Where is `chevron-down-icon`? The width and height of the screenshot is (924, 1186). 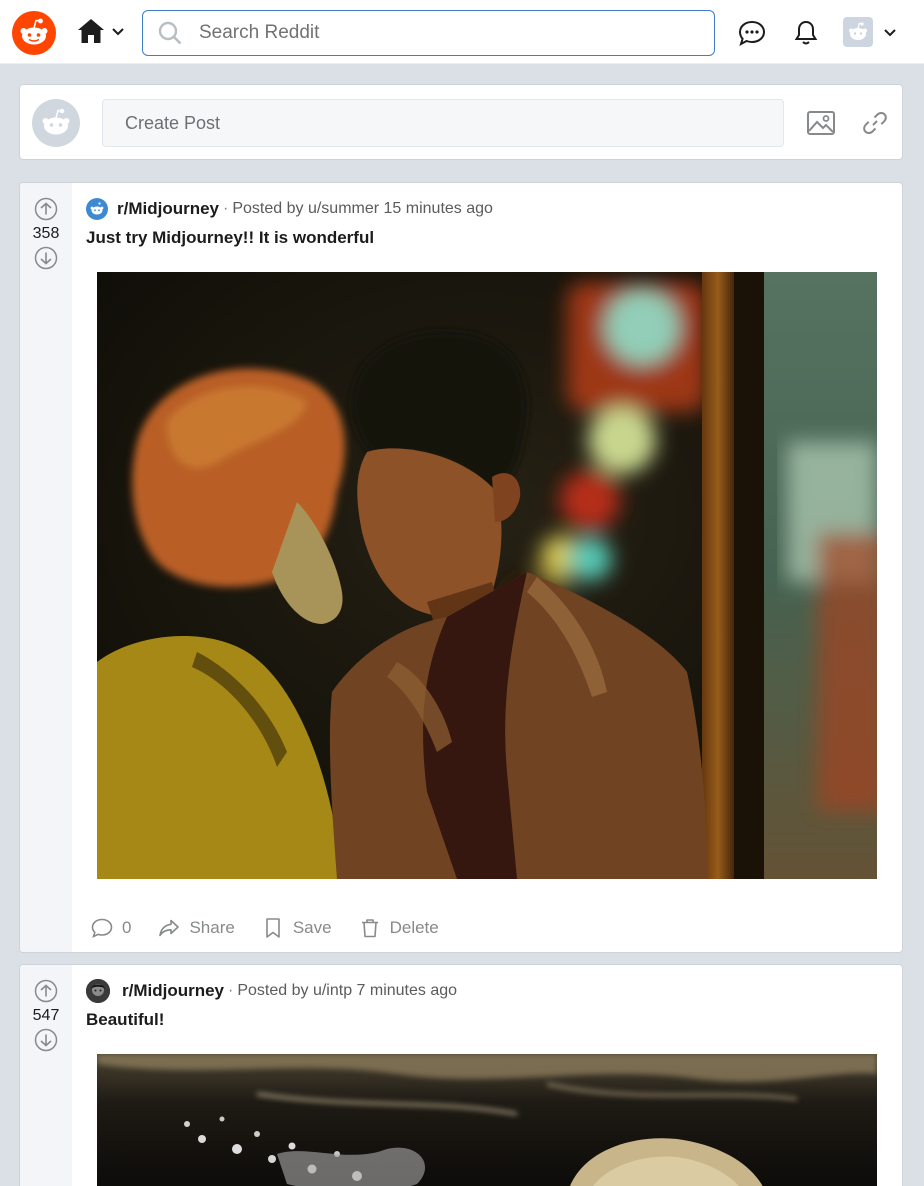 chevron-down-icon is located at coordinates (118, 33).